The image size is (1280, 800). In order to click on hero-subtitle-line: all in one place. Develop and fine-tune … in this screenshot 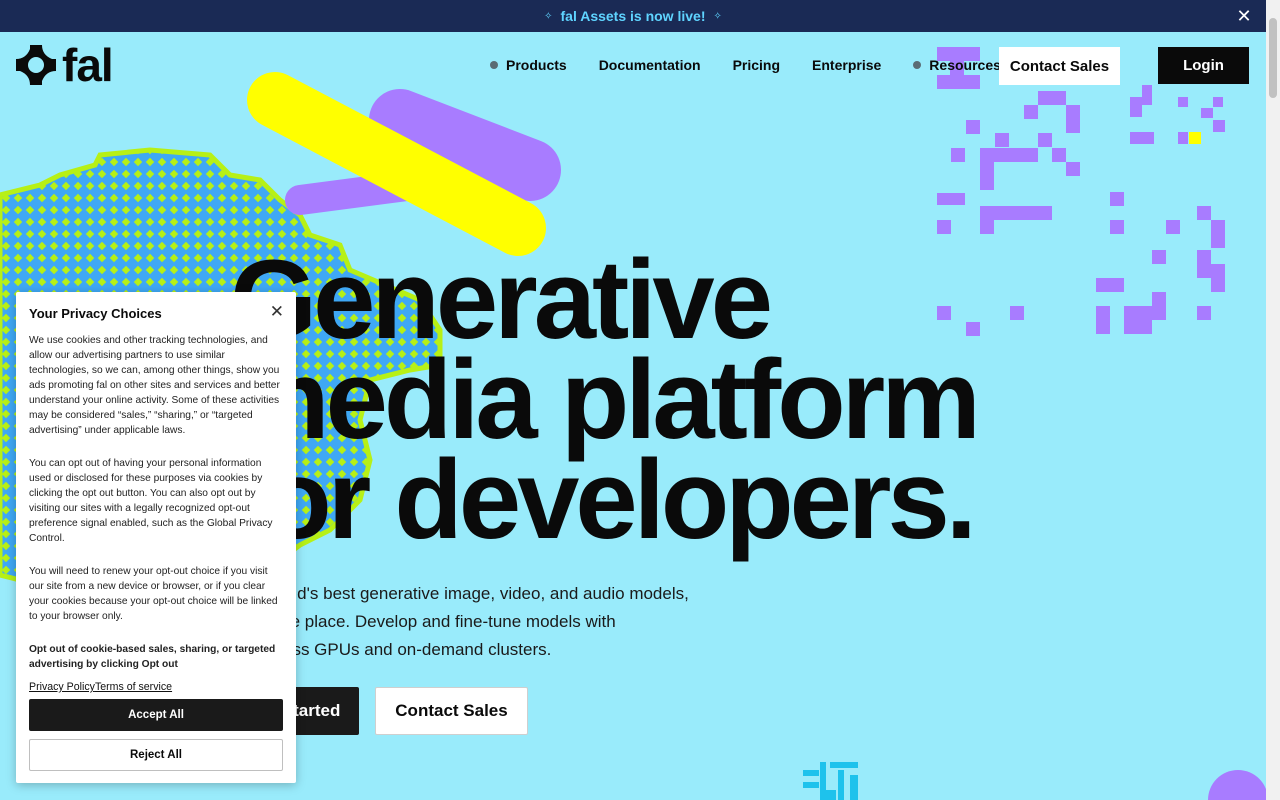, I will do `click(424, 621)`.